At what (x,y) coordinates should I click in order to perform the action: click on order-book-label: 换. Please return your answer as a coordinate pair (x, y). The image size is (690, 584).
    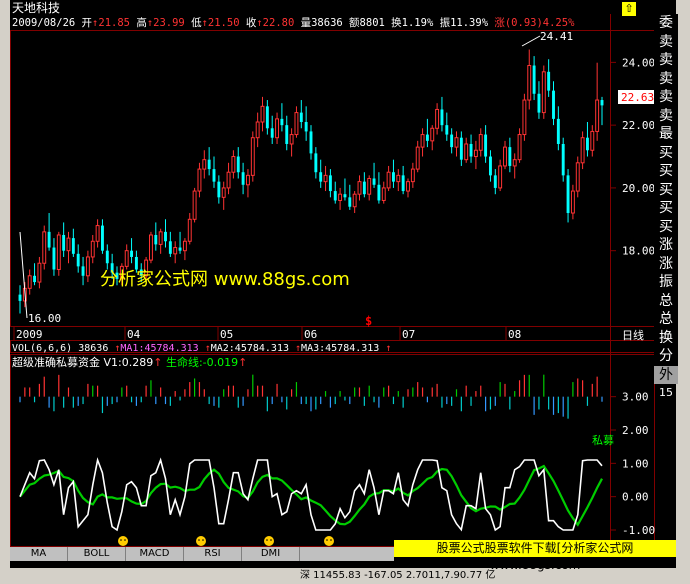
    Looking at the image, I should click on (666, 338).